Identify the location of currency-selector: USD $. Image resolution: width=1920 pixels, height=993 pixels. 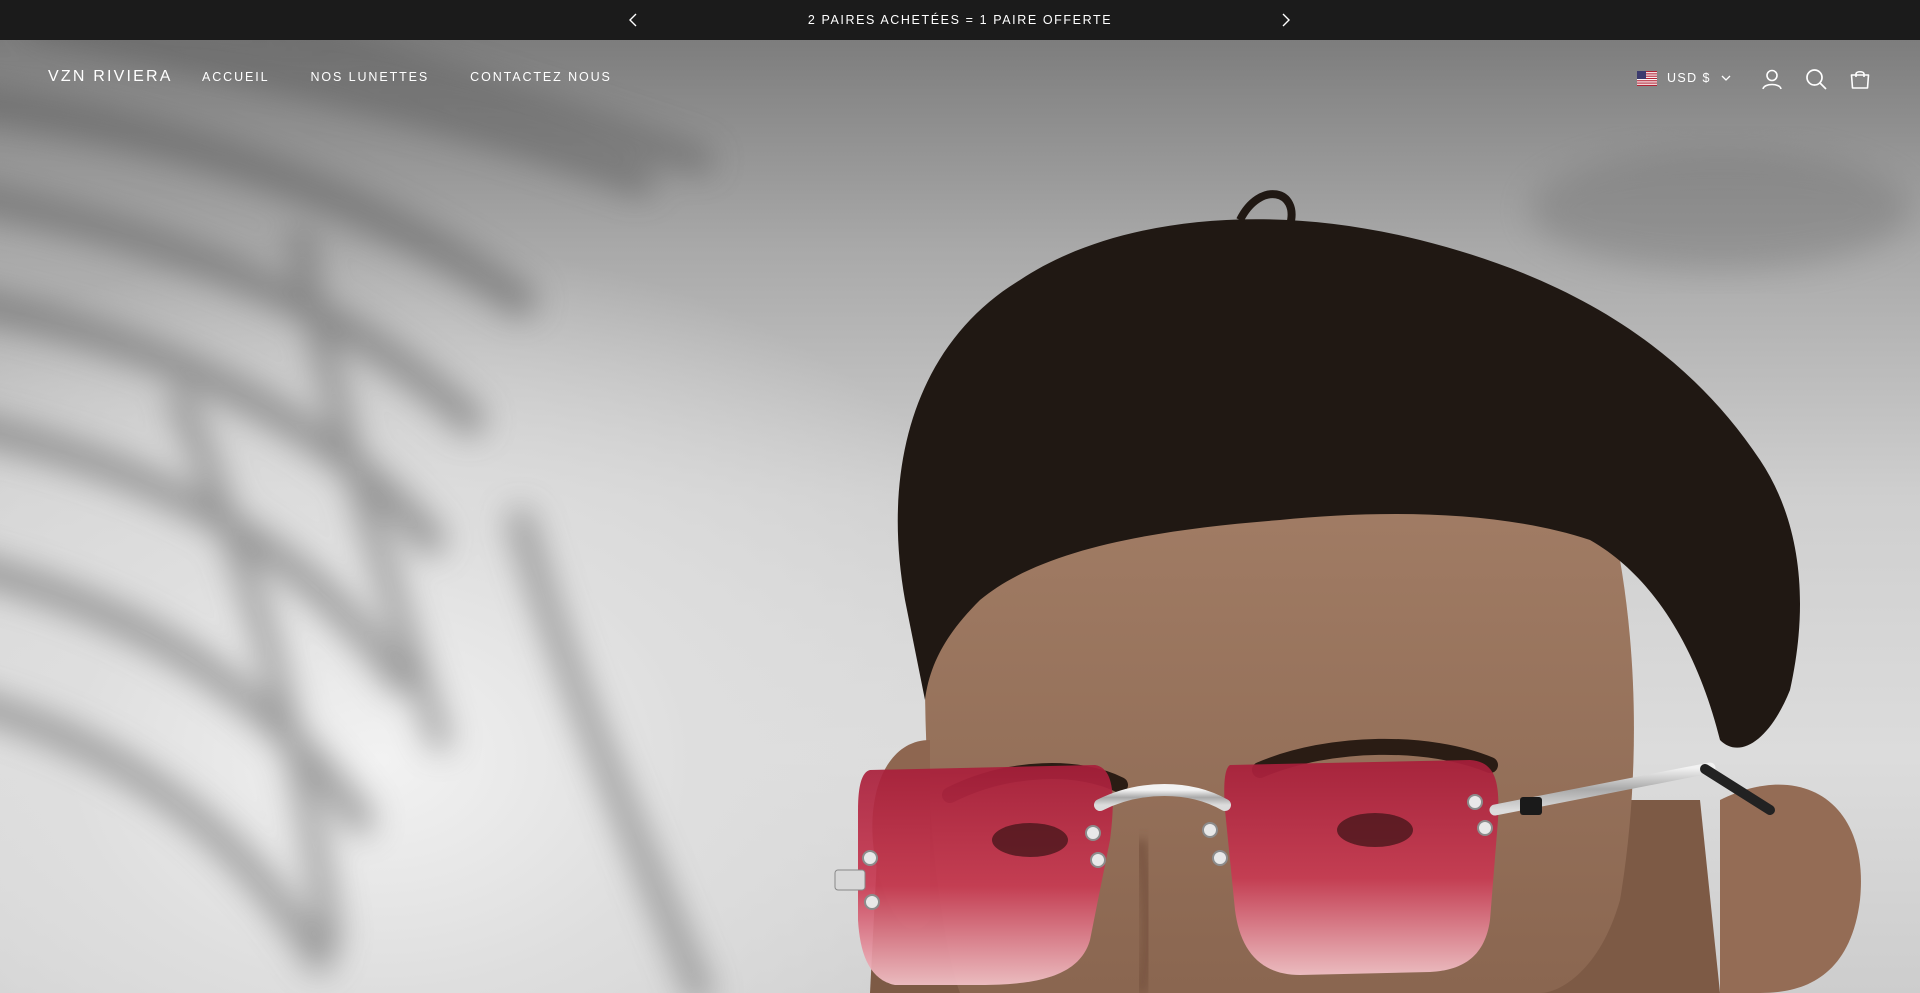
(1684, 78).